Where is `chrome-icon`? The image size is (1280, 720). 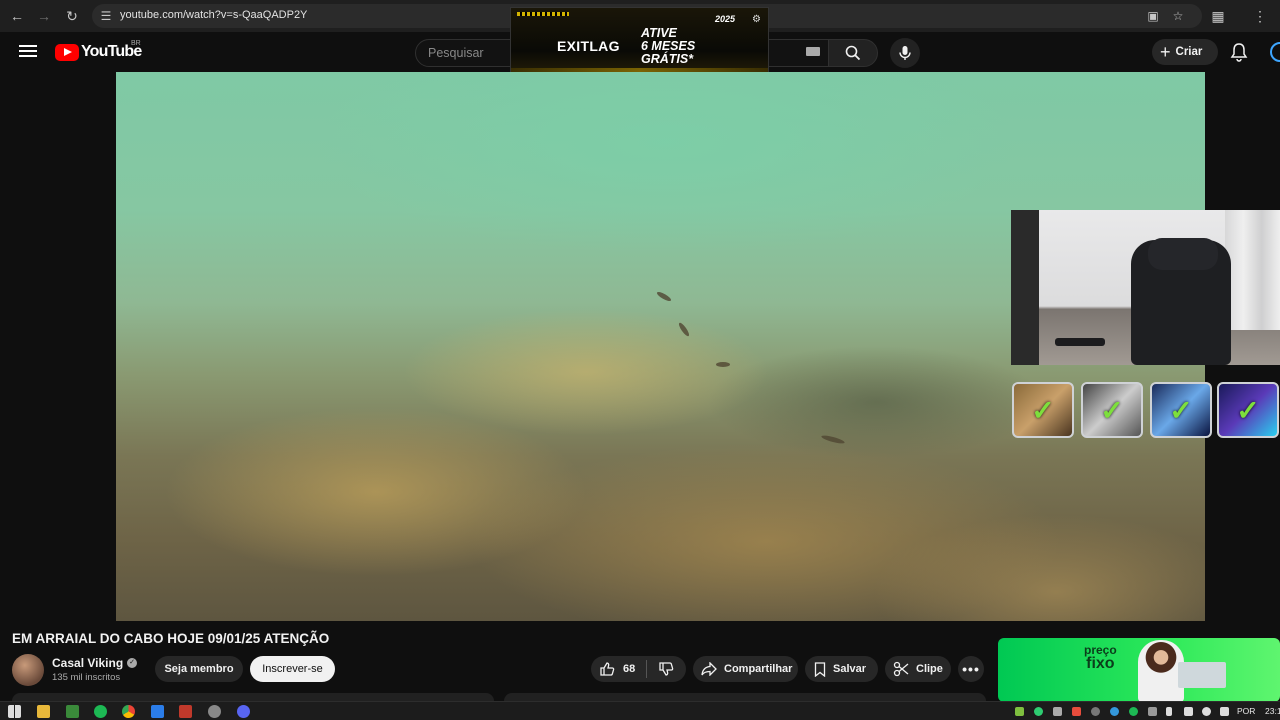 chrome-icon is located at coordinates (128, 711).